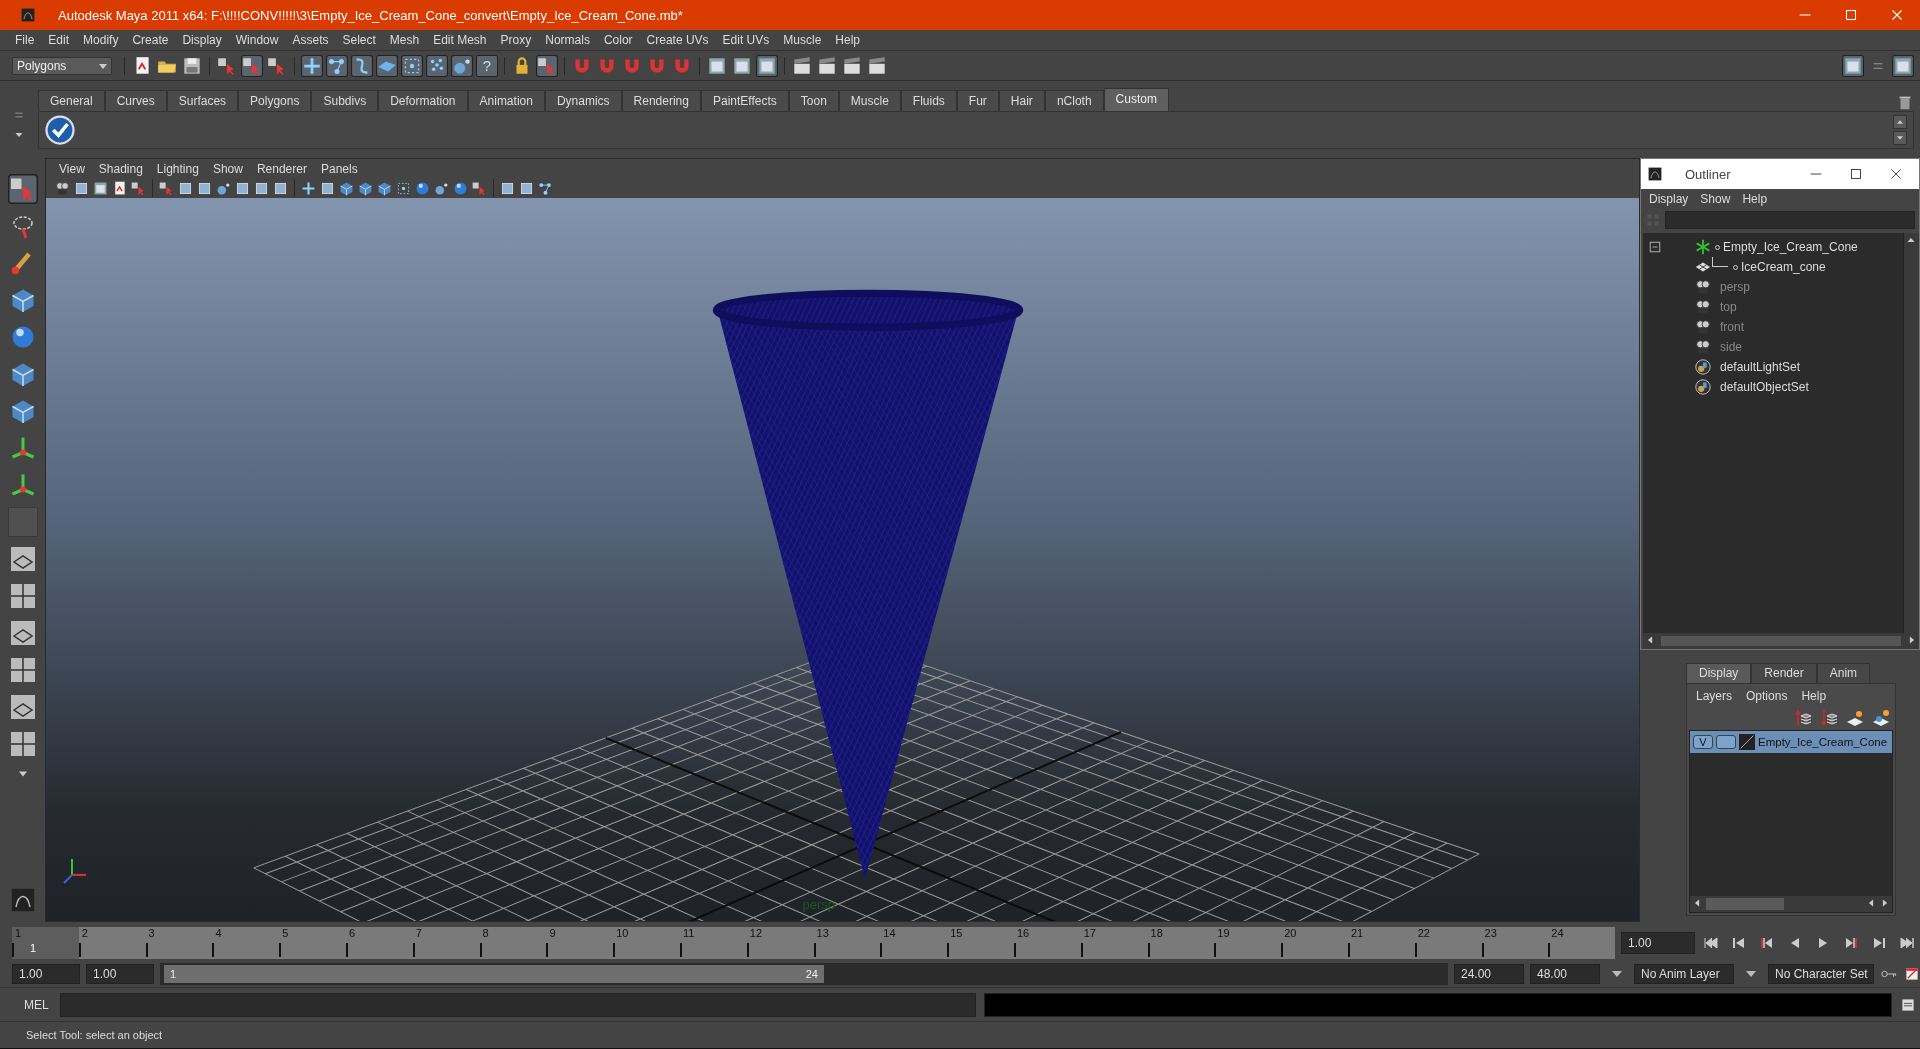 This screenshot has width=1920, height=1049. I want to click on menu-item: Create, so click(150, 40).